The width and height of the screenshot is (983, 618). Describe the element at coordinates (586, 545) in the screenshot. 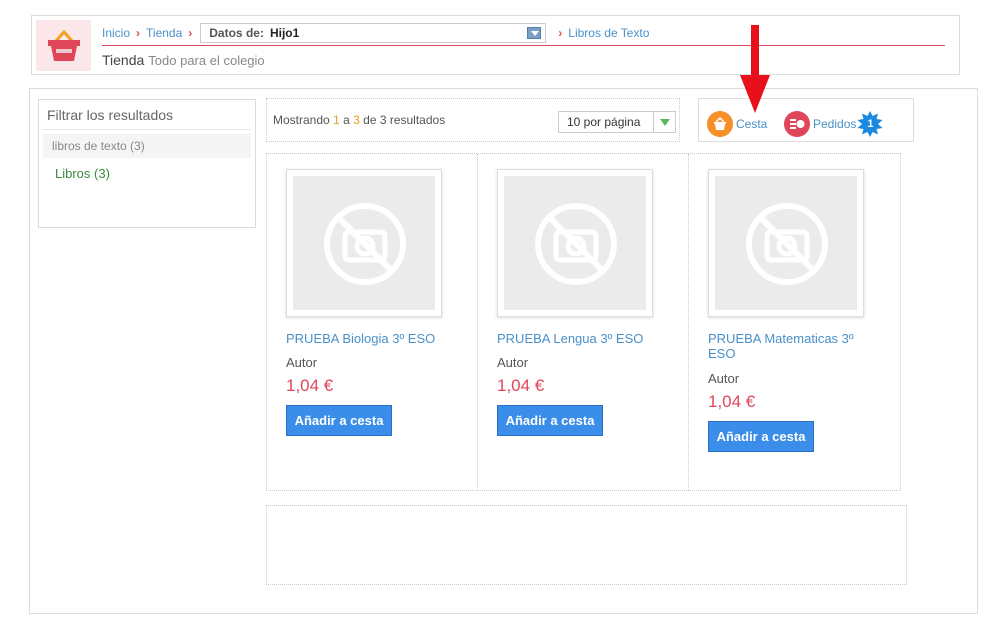

I see `pagination-area` at that location.